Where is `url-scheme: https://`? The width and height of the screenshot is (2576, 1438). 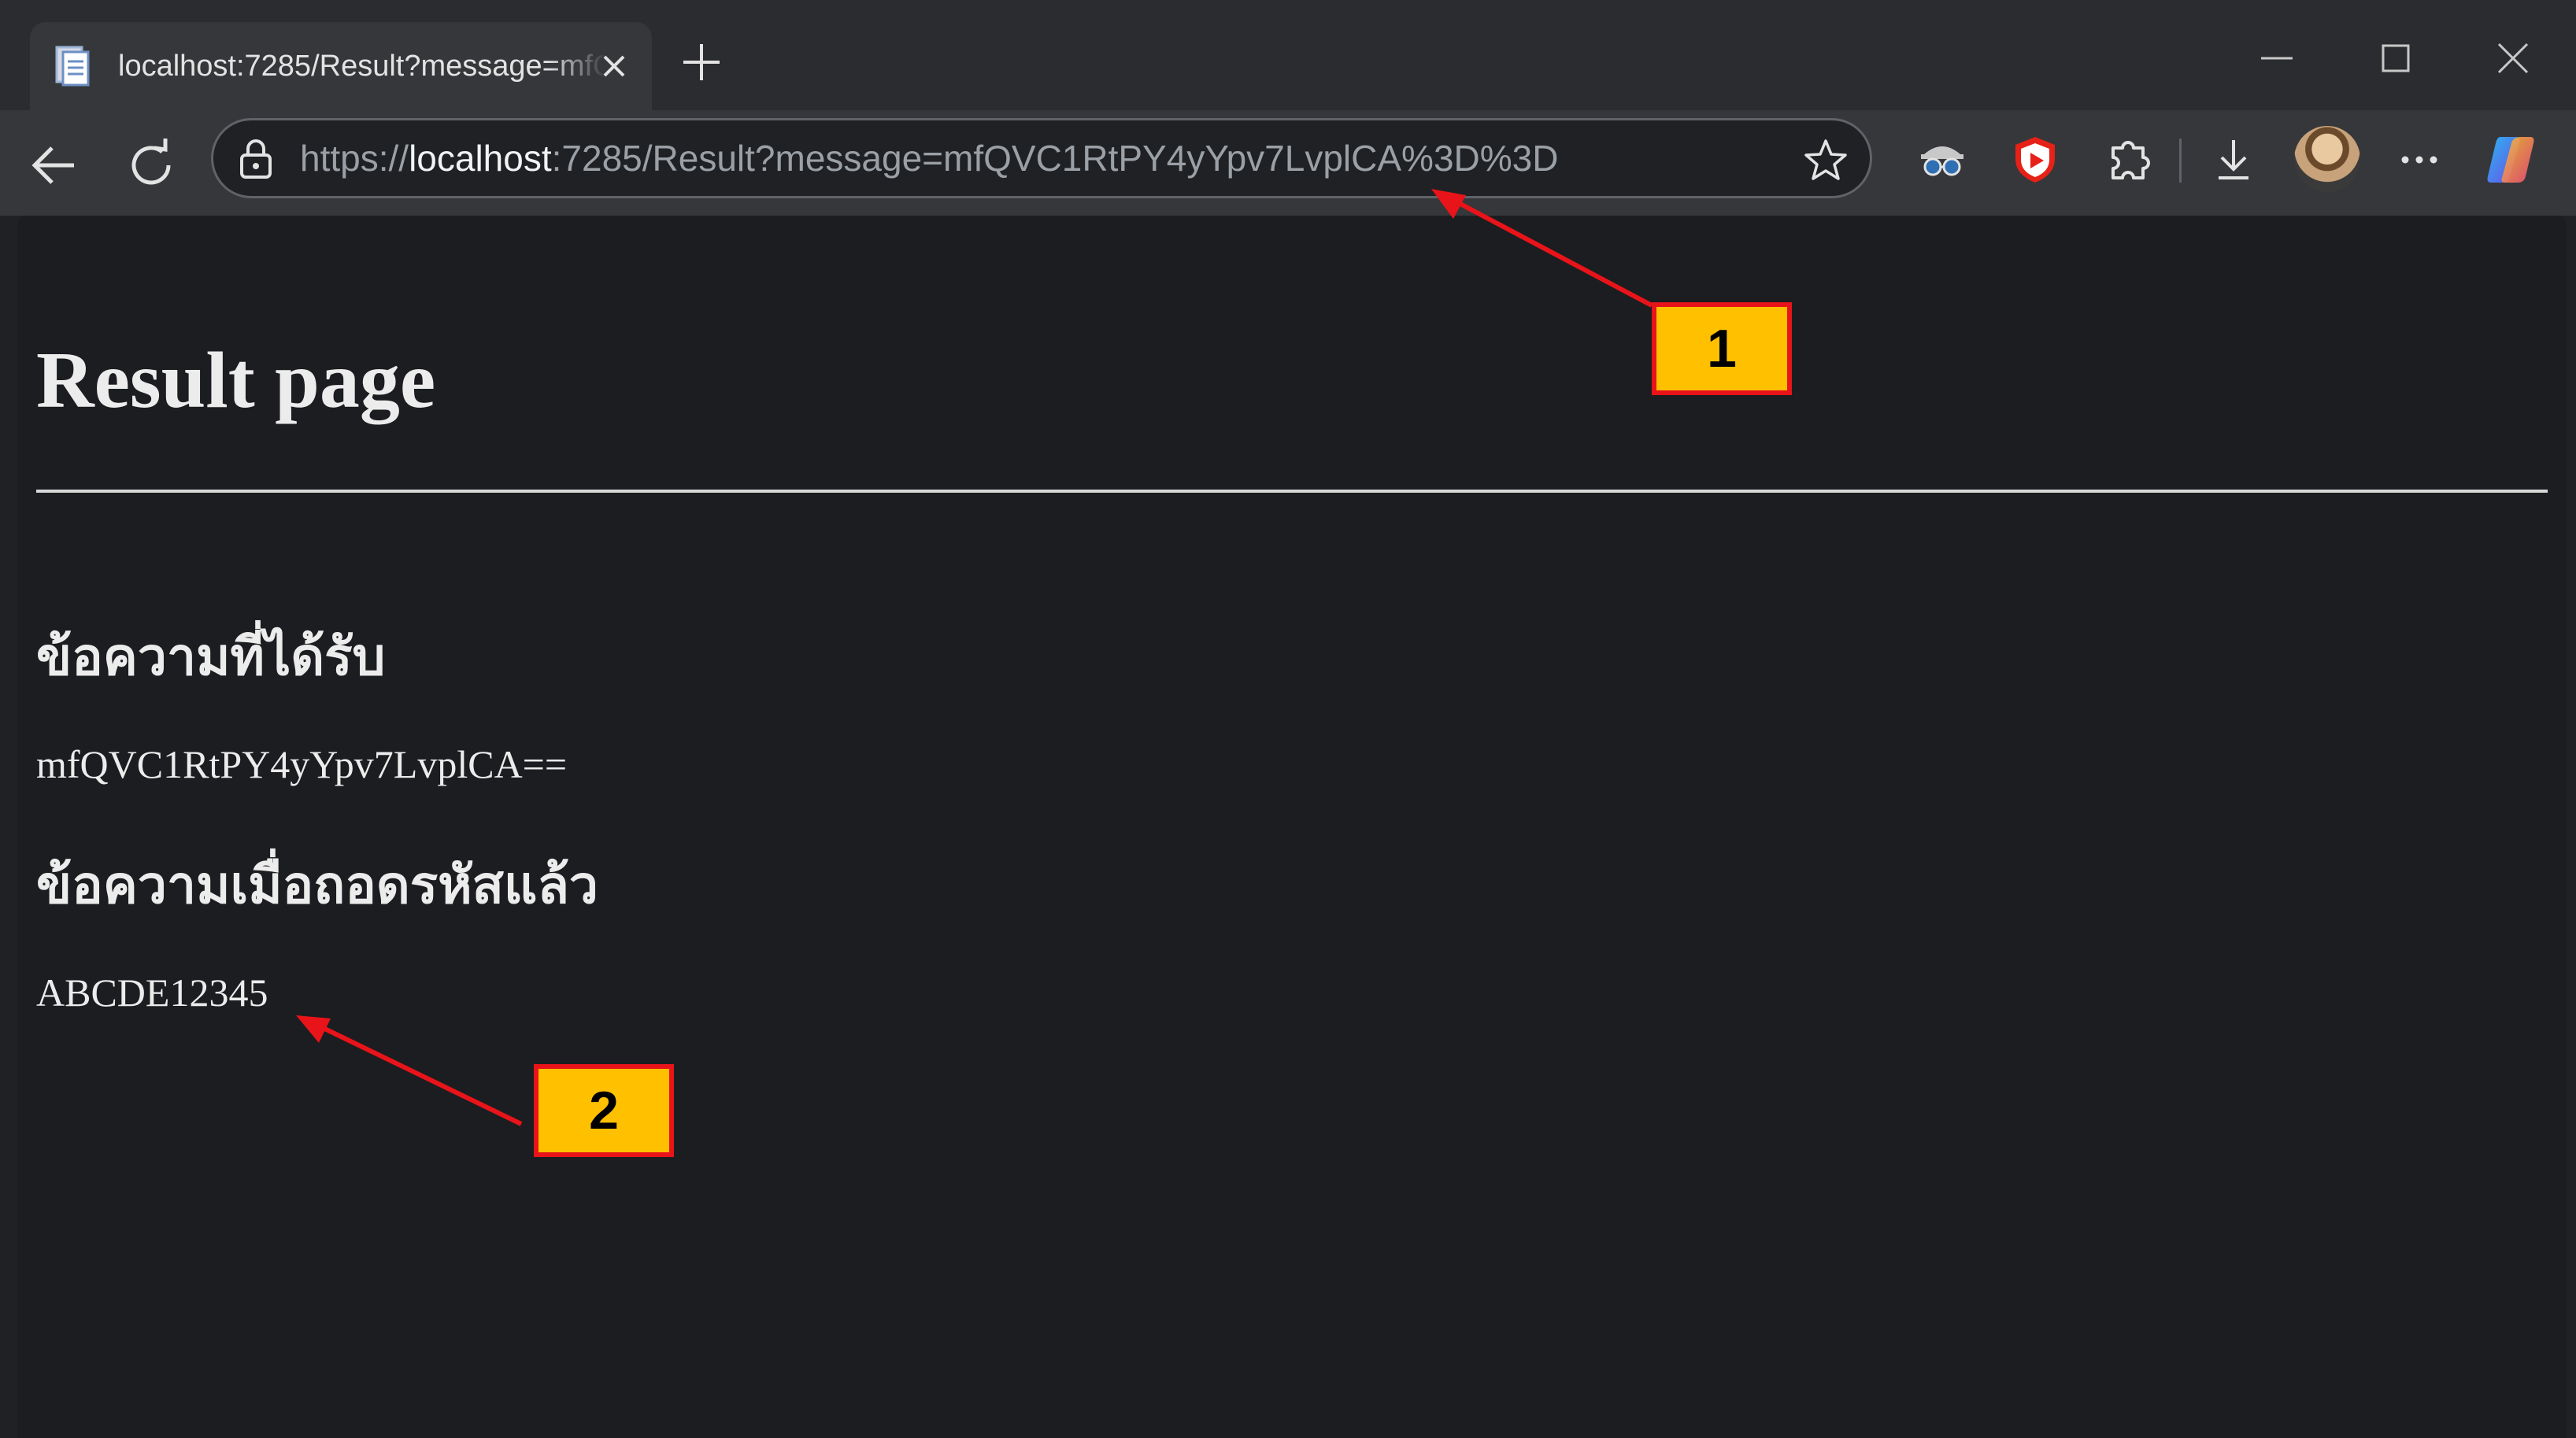
url-scheme: https:// is located at coordinates (354, 158).